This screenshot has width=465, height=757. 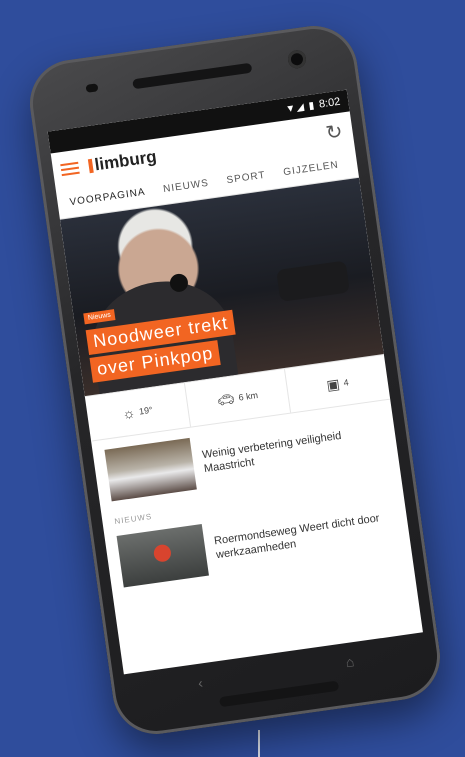 What do you see at coordinates (192, 76) in the screenshot?
I see `top-speaker` at bounding box center [192, 76].